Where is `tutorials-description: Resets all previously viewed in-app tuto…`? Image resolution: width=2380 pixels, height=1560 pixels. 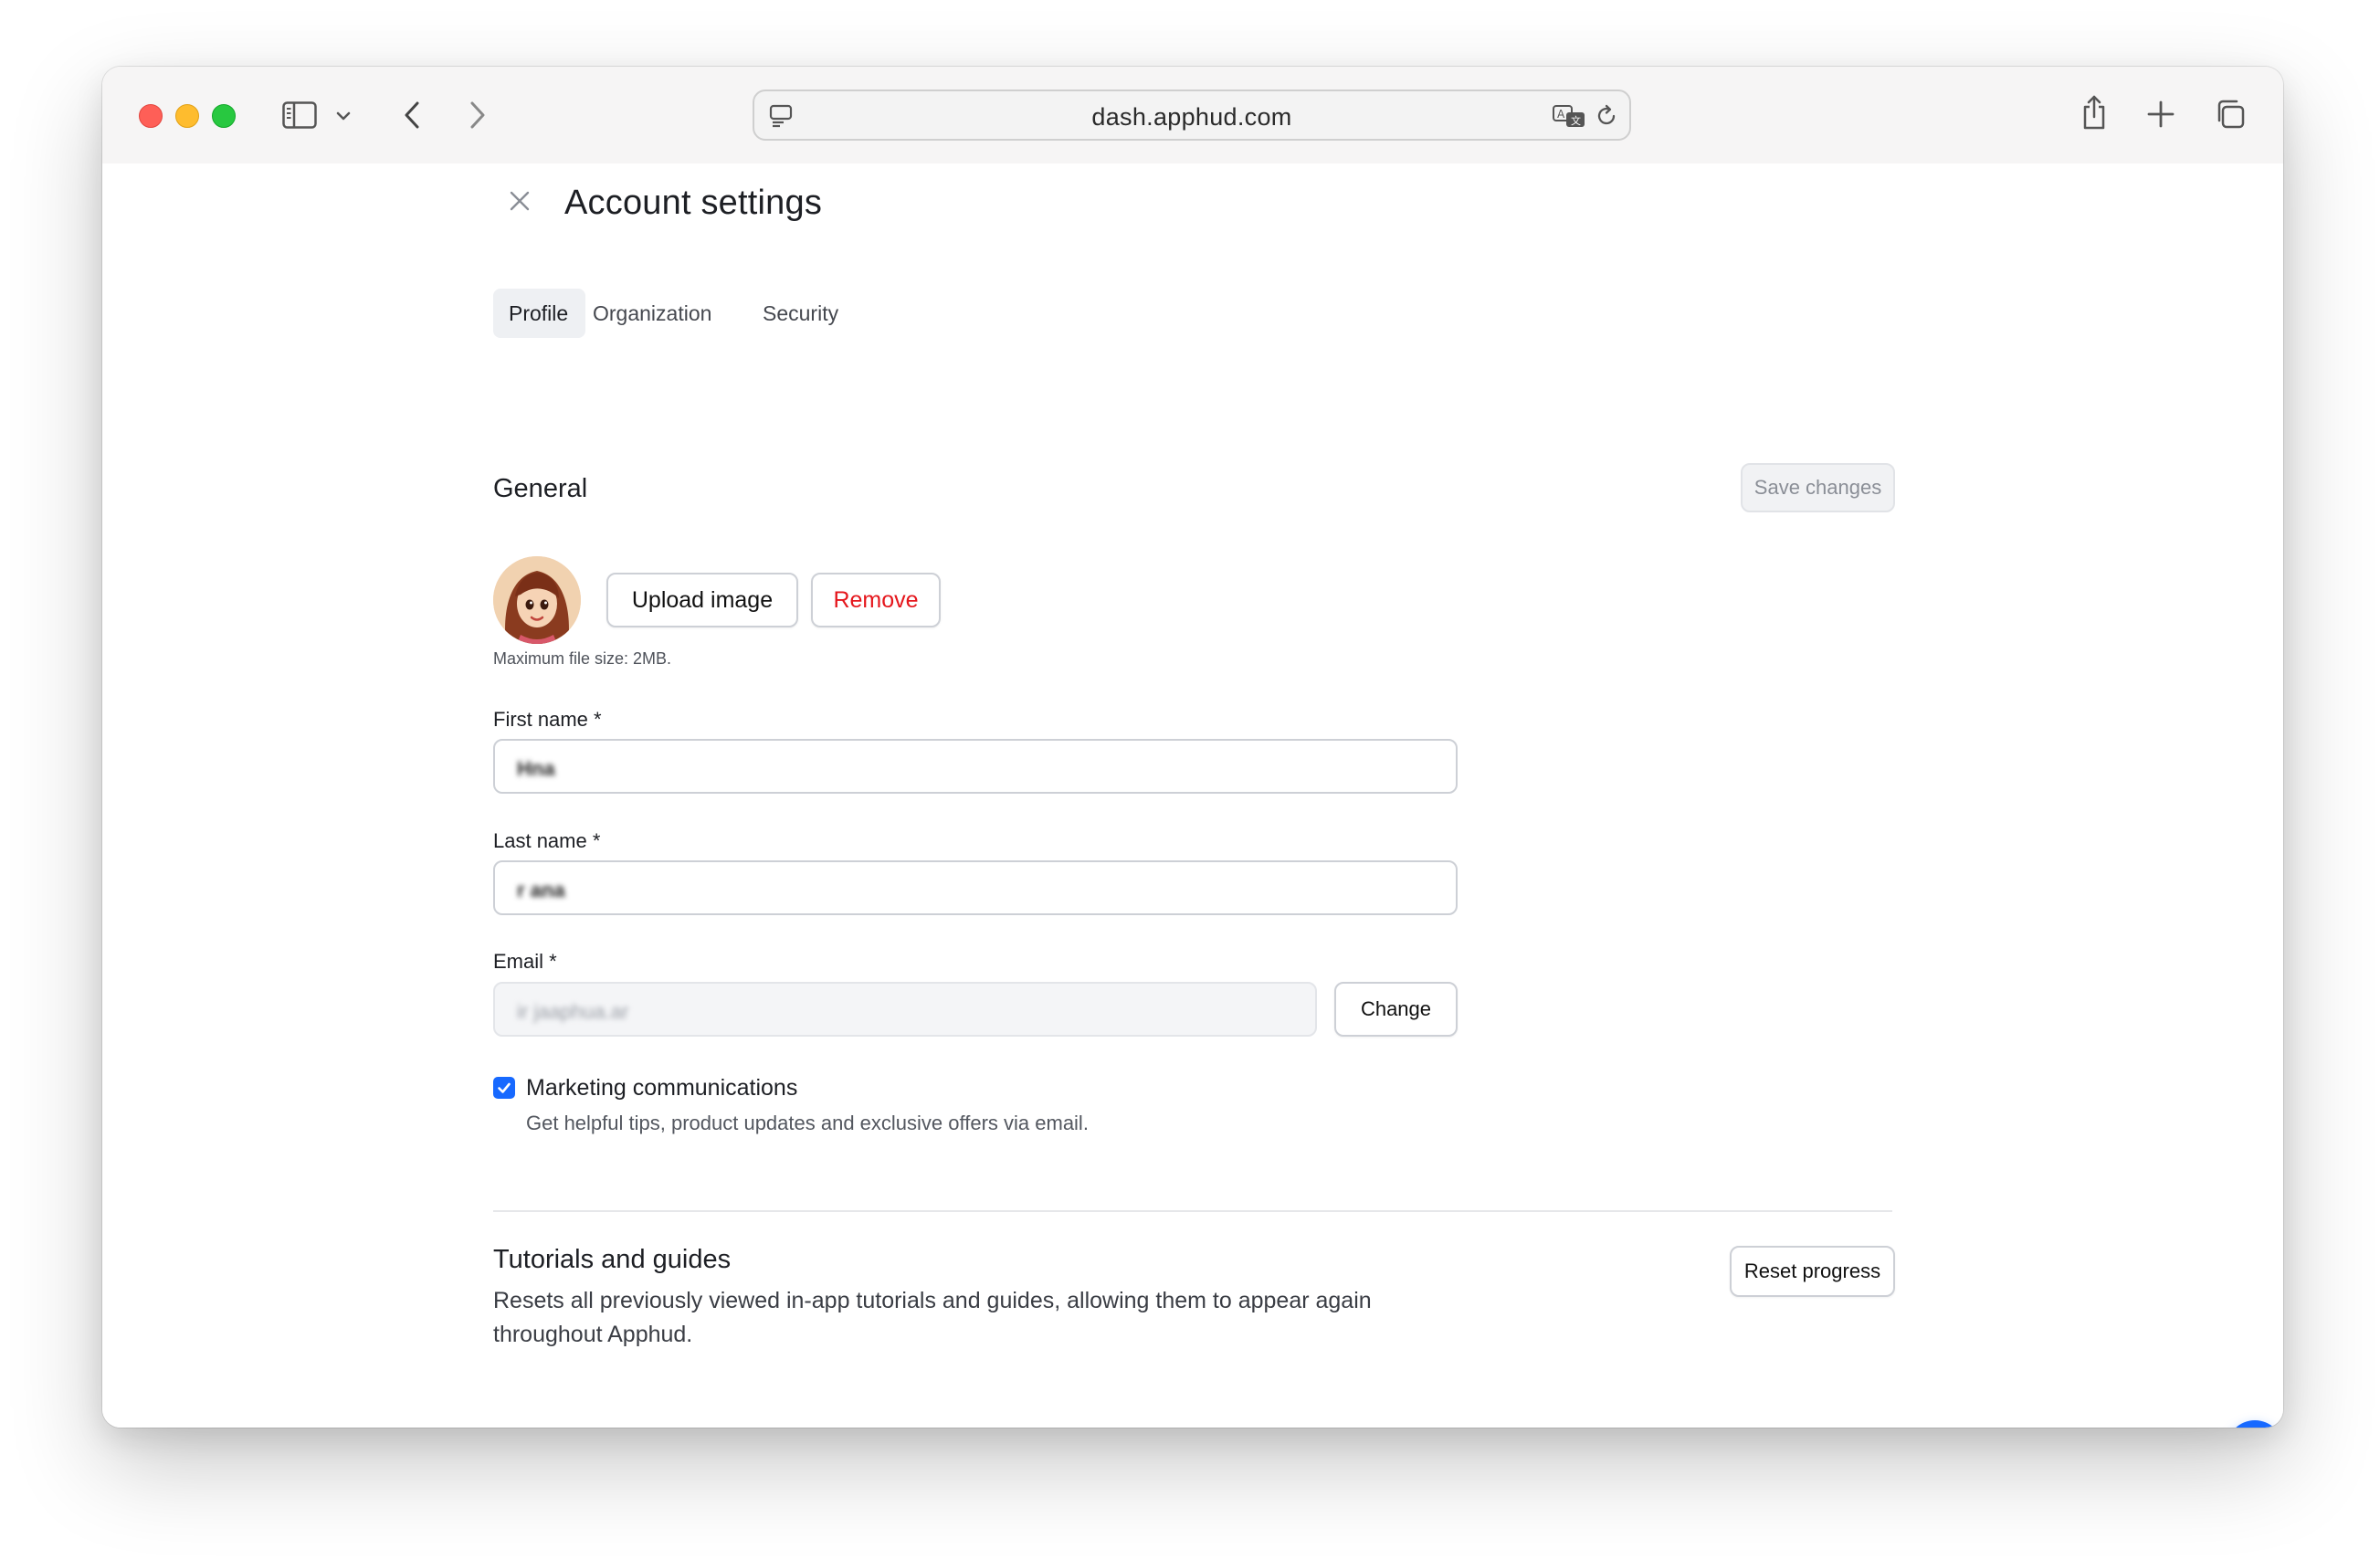 tutorials-description: Resets all previously viewed in-app tuto… is located at coordinates (932, 1318).